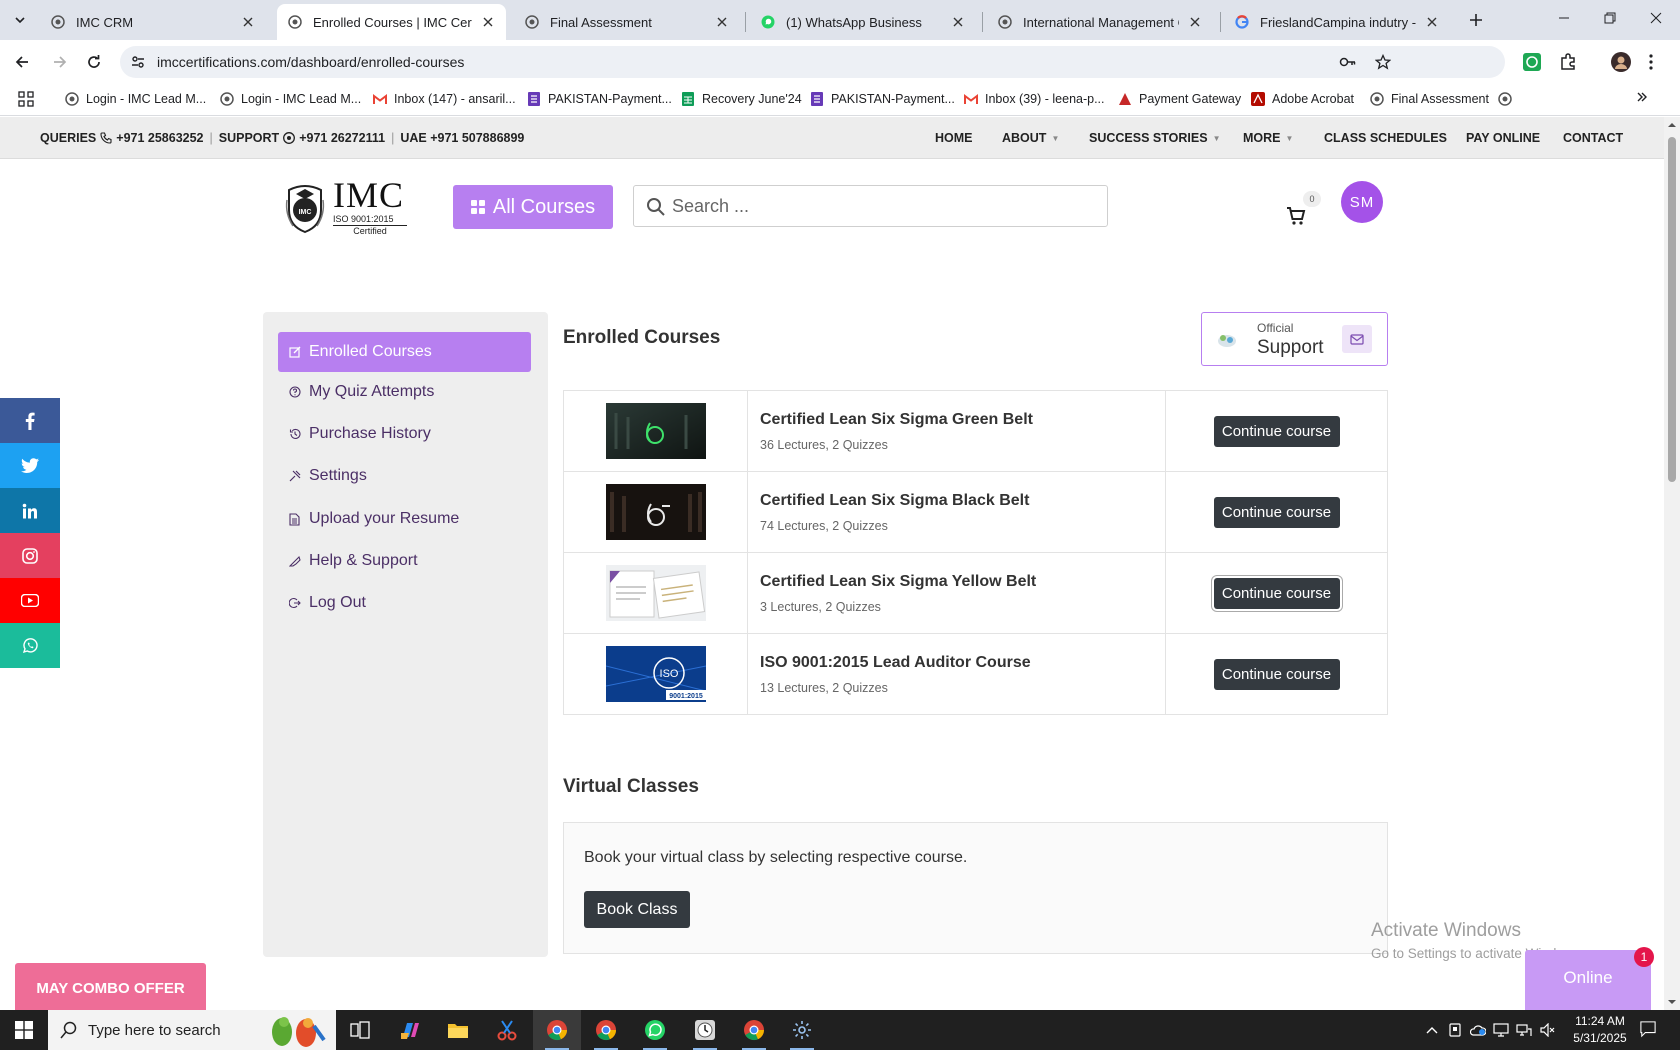 Image resolution: width=1680 pixels, height=1050 pixels. What do you see at coordinates (1610, 18) in the screenshot?
I see `restore-button` at bounding box center [1610, 18].